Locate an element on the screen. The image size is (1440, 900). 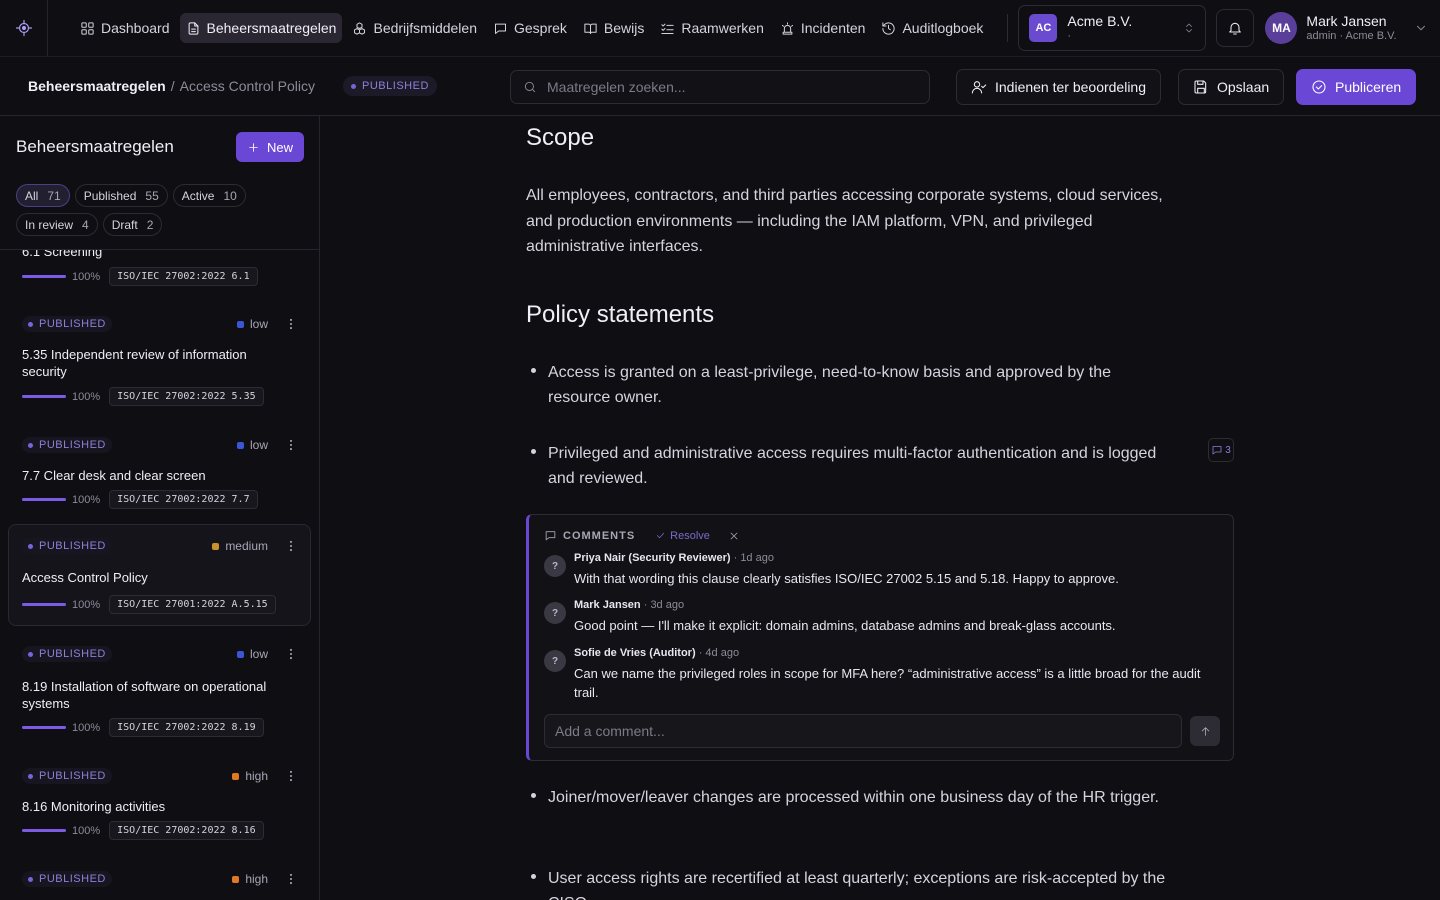
filter-chip-published: Published 55 is located at coordinates (121, 195).